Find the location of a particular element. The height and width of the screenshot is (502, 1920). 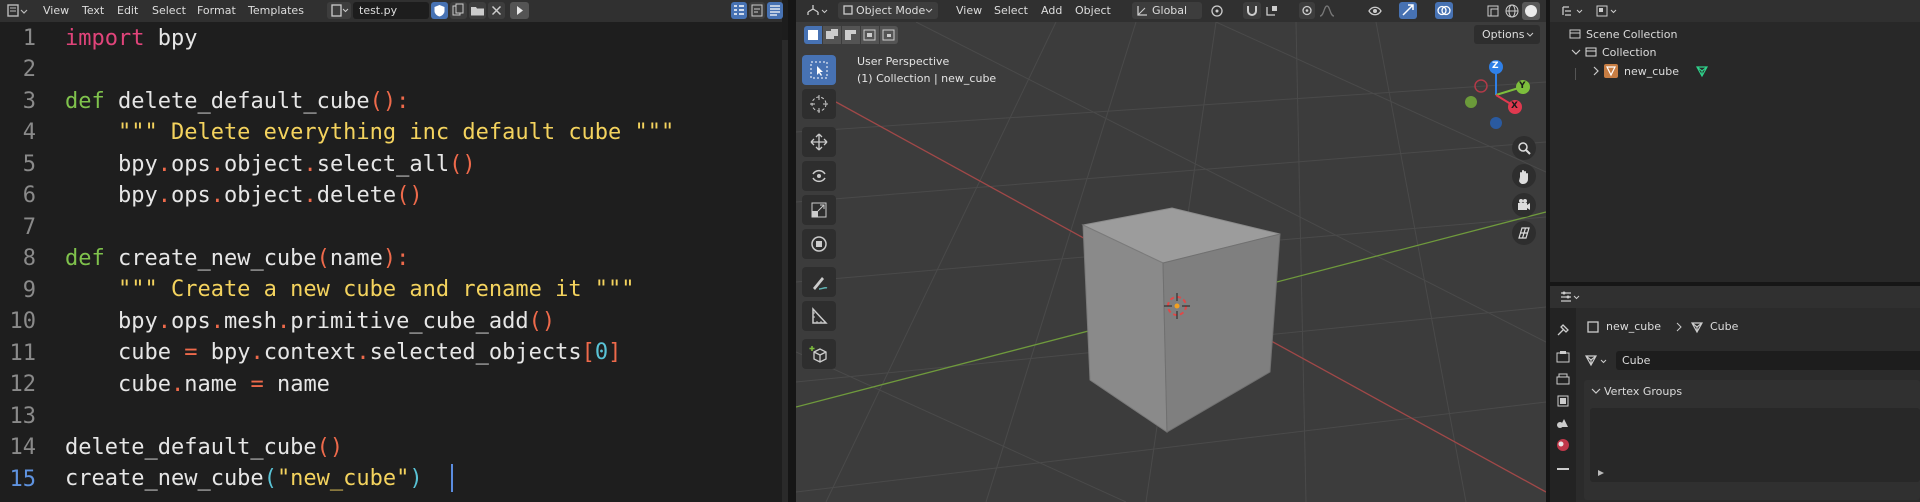

expand-right-chevron-icon is located at coordinates (1596, 71).